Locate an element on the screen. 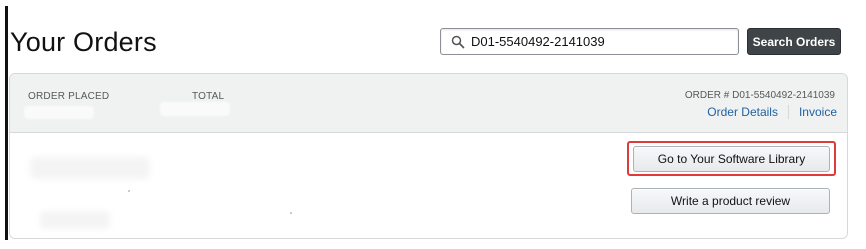 The image size is (866, 249). order-details-link: Order Details is located at coordinates (742, 112).